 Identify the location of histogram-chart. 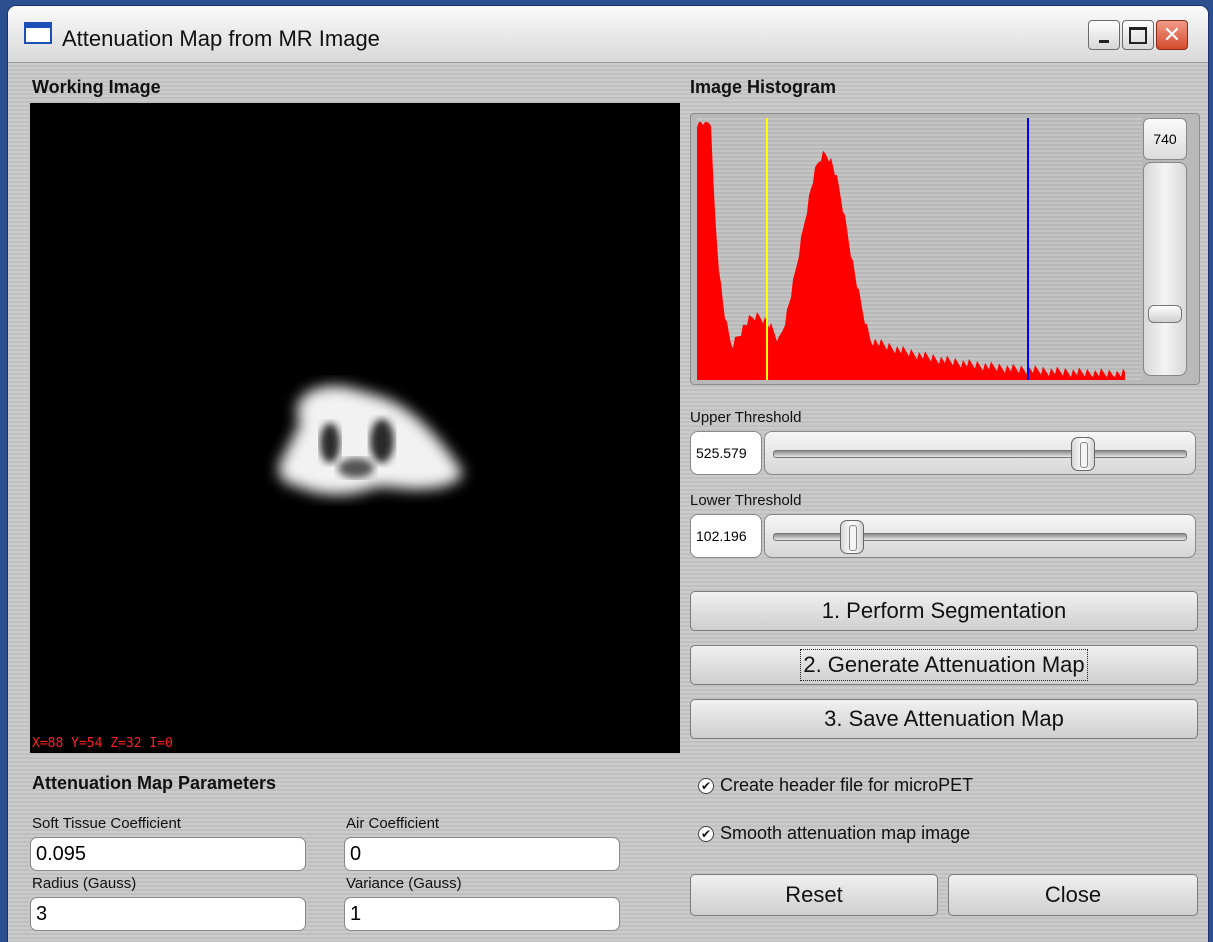
(911, 249).